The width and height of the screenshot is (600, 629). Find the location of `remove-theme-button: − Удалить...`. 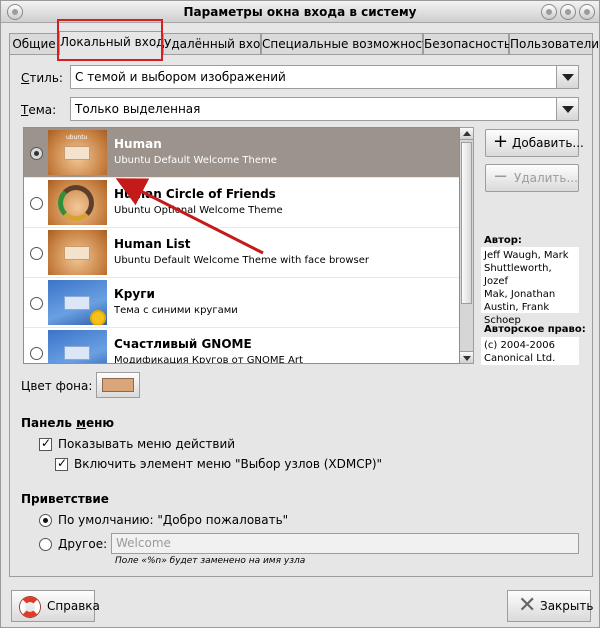

remove-theme-button: − Удалить... is located at coordinates (532, 178).